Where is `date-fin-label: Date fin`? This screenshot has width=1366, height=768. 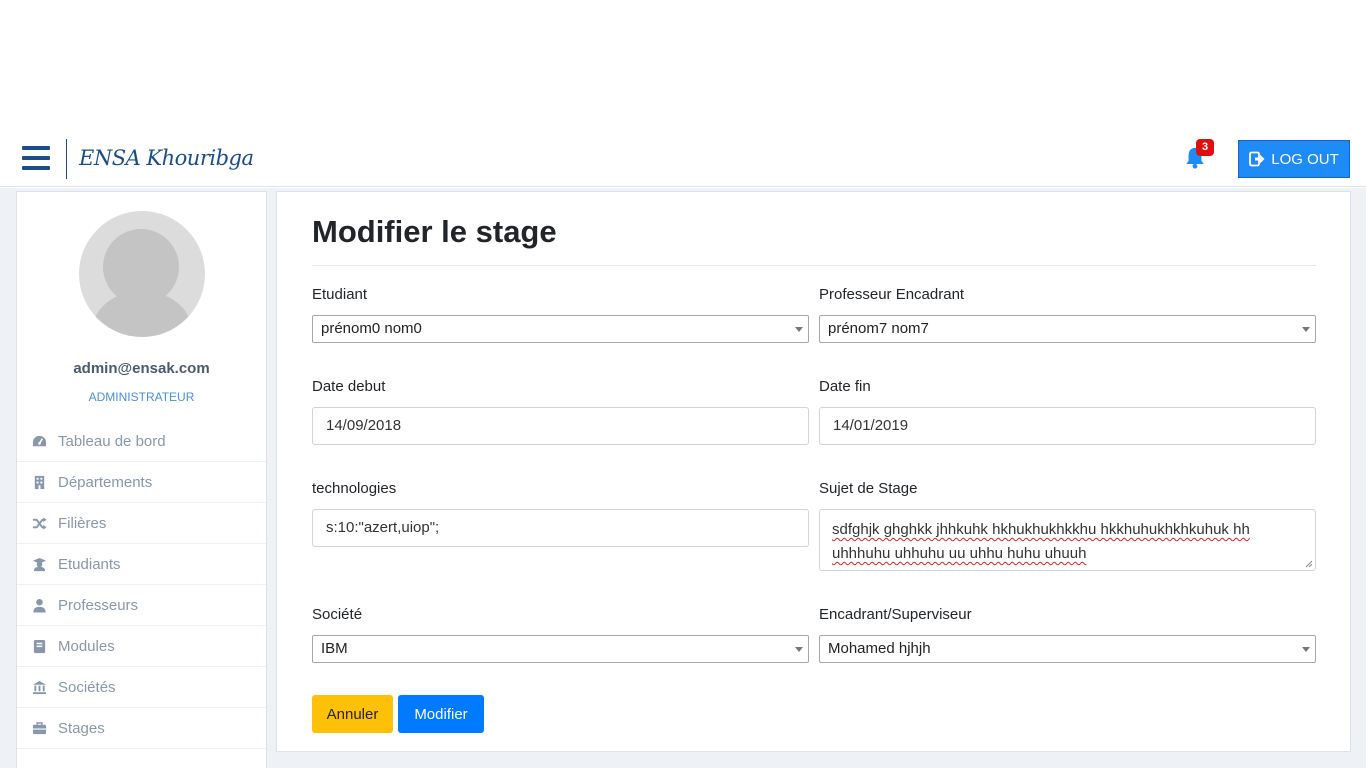
date-fin-label: Date fin is located at coordinates (845, 386).